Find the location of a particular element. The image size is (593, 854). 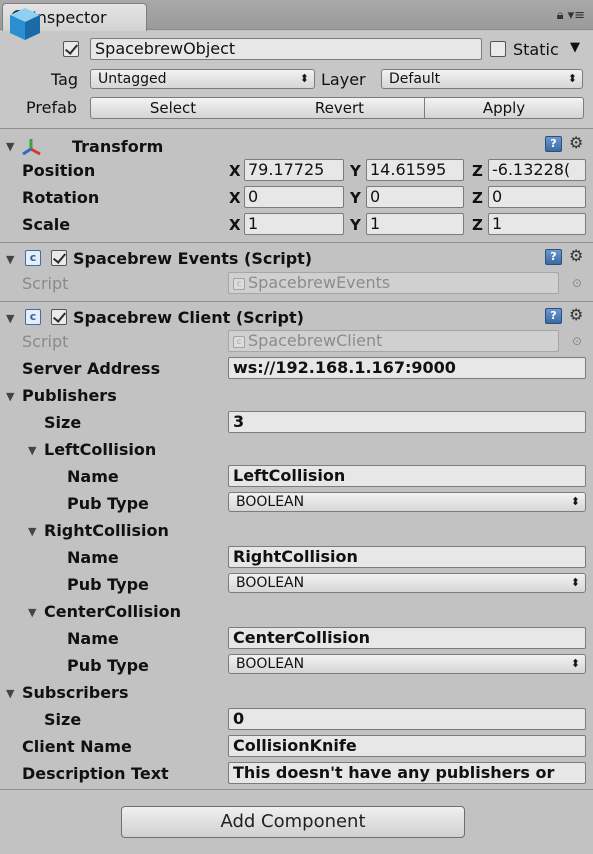

events-enabled-checkbox is located at coordinates (59, 258).